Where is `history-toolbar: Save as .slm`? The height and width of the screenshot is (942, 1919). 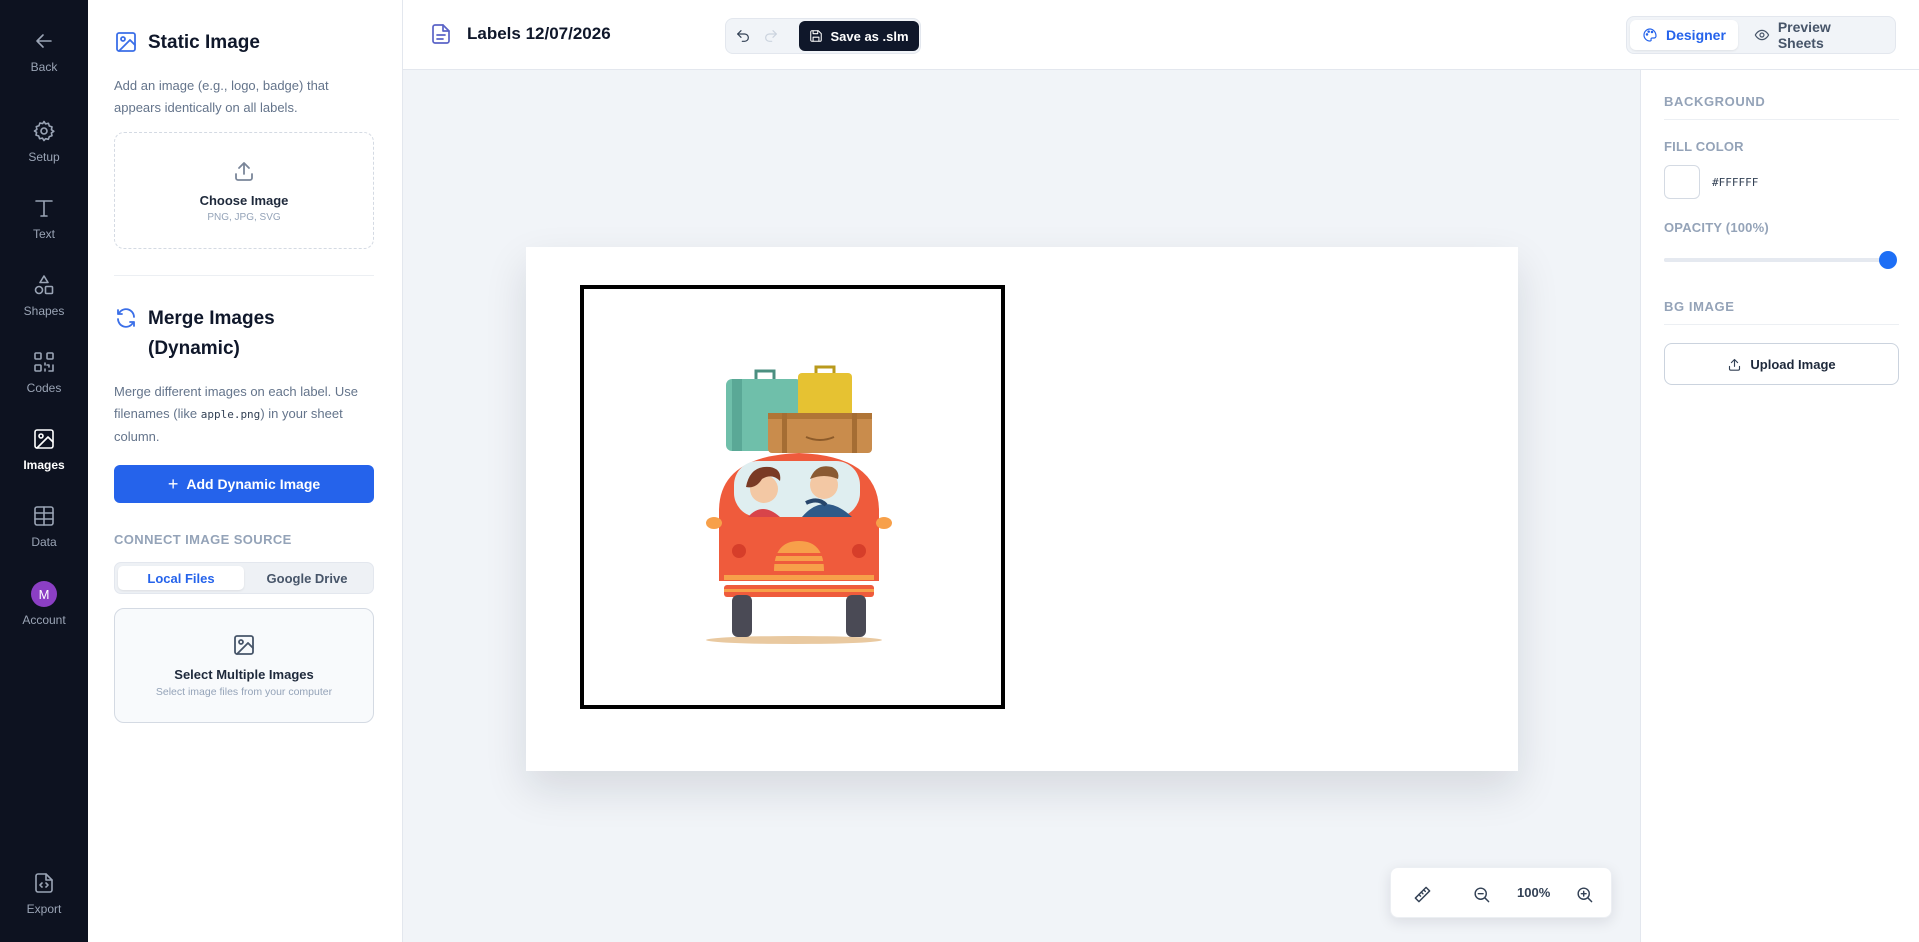
history-toolbar: Save as .slm is located at coordinates (823, 36).